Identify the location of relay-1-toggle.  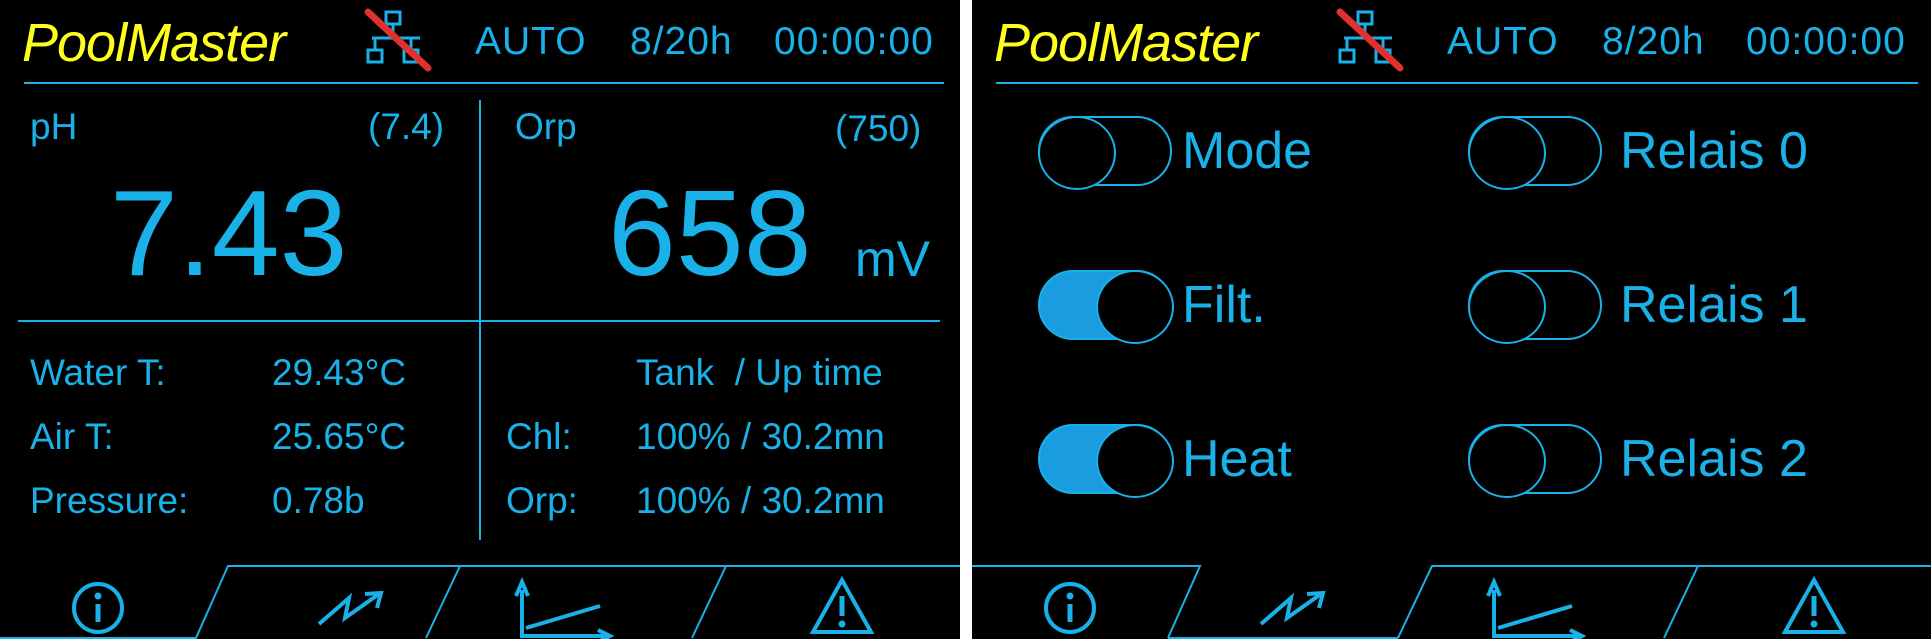
(1535, 307).